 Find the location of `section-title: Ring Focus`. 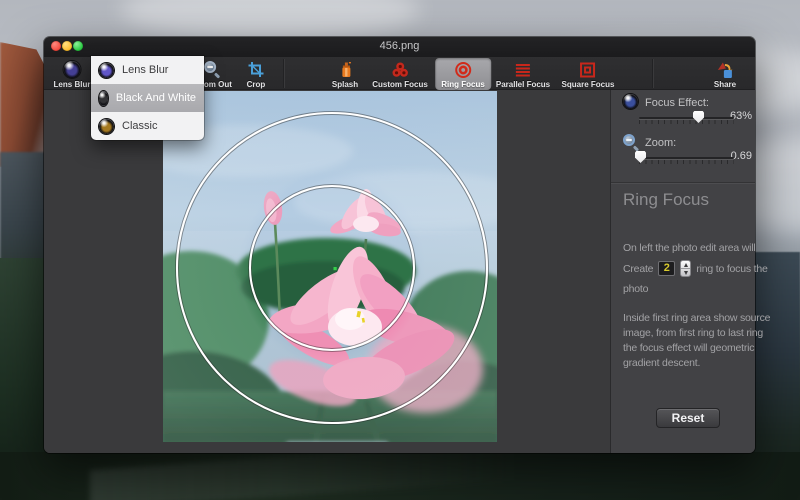

section-title: Ring Focus is located at coordinates (666, 199).